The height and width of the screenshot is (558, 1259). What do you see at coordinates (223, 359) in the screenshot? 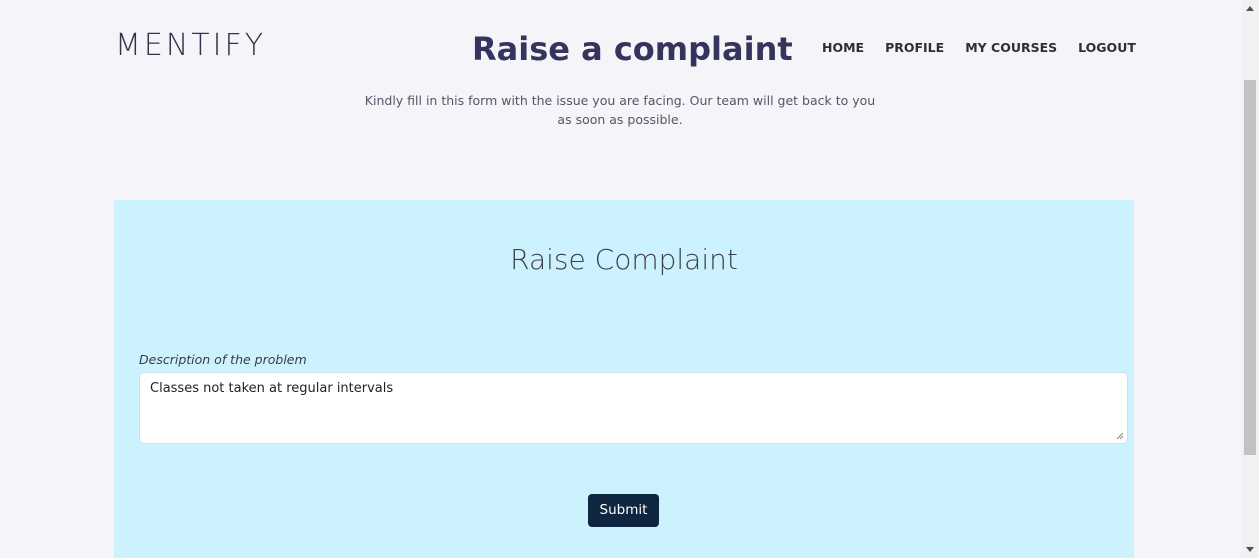
I see `description-label: Description of the problem` at bounding box center [223, 359].